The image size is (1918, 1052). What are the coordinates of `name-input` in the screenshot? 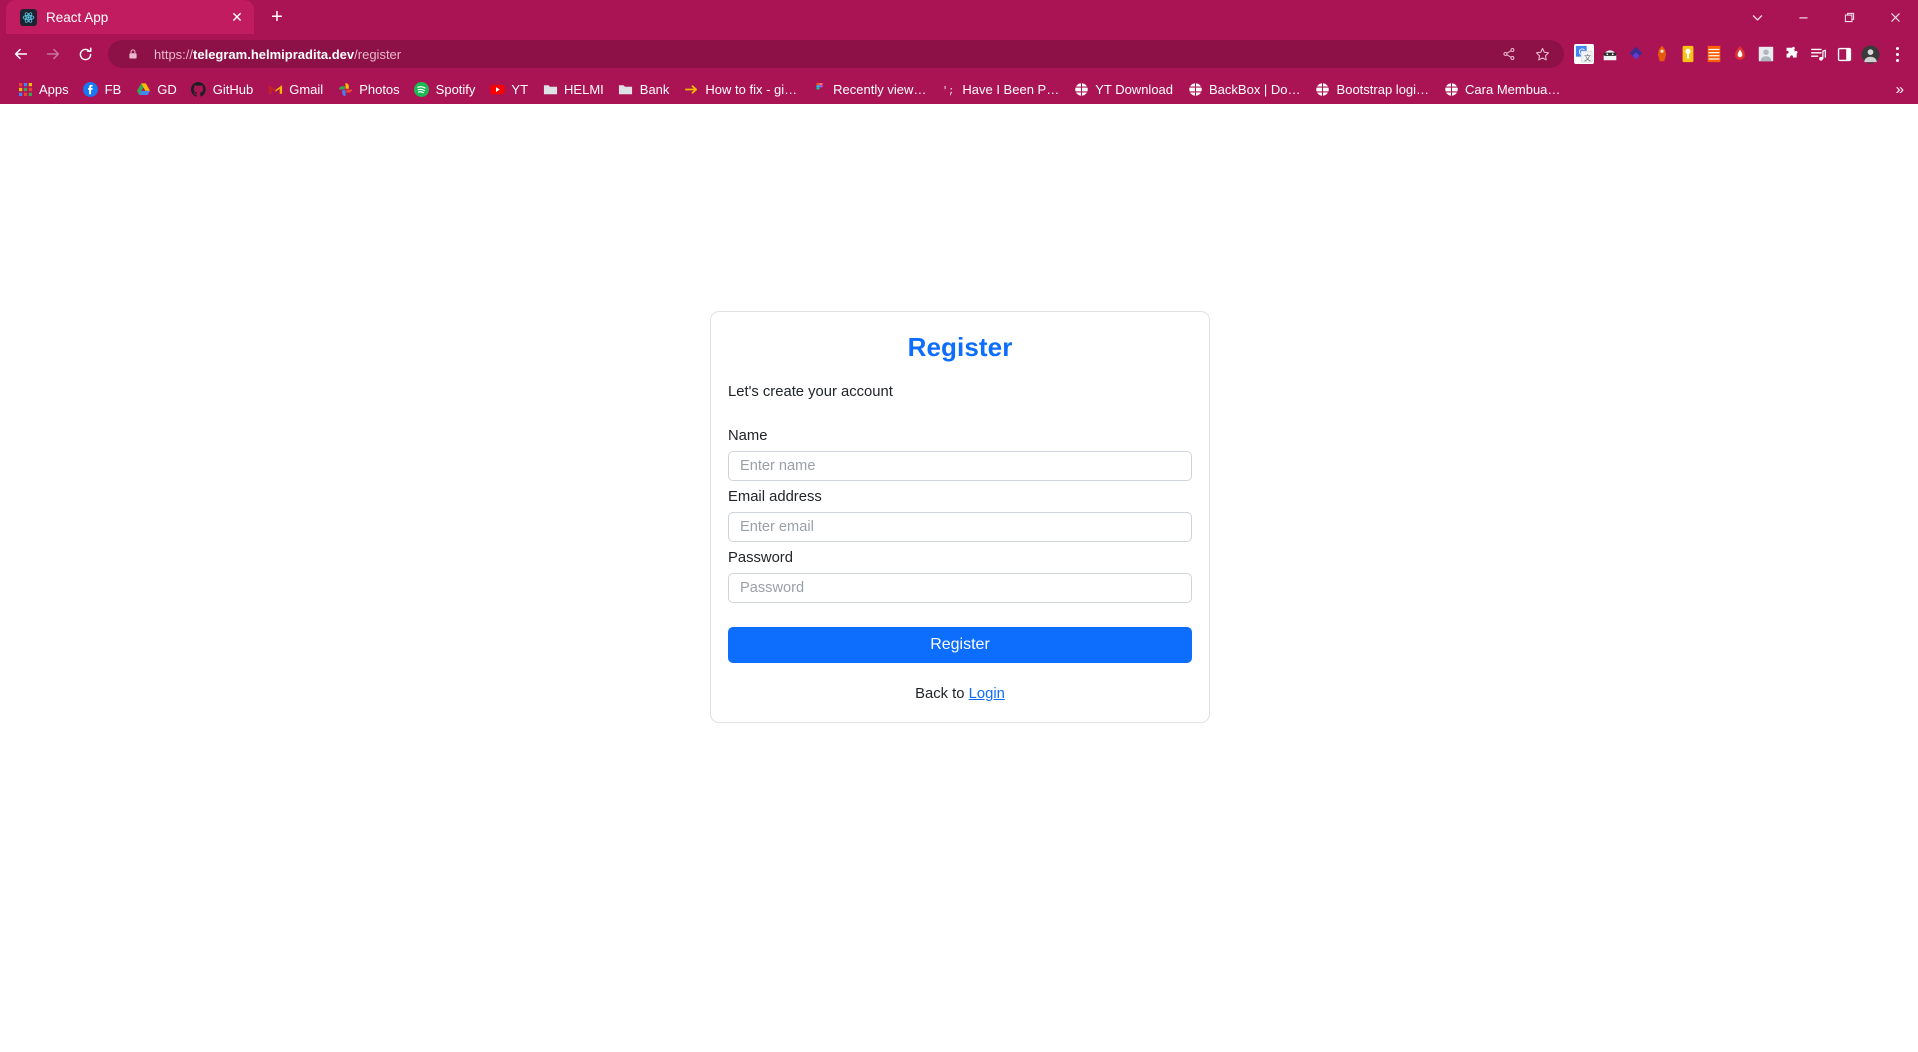 It's located at (960, 466).